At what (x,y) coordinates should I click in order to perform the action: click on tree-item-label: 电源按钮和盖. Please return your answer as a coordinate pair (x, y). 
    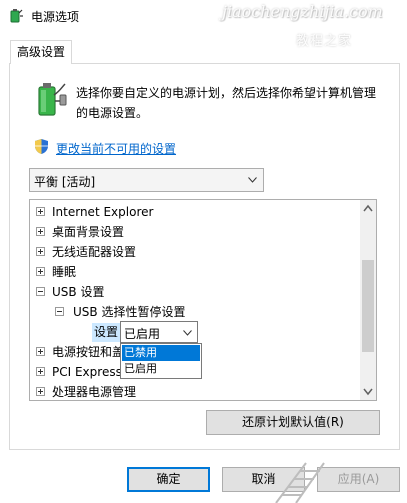
    Looking at the image, I should click on (88, 352).